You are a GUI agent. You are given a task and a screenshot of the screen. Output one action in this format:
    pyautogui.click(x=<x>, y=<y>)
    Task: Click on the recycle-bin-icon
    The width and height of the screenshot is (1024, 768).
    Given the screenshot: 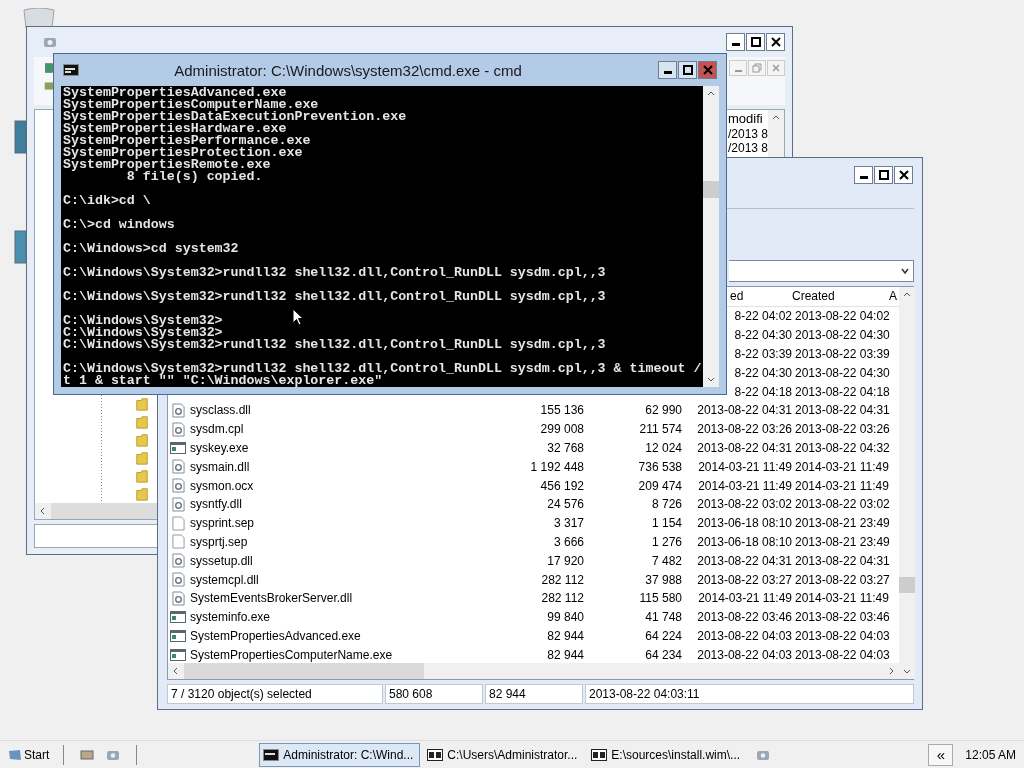 What is the action you would take?
    pyautogui.click(x=39, y=18)
    